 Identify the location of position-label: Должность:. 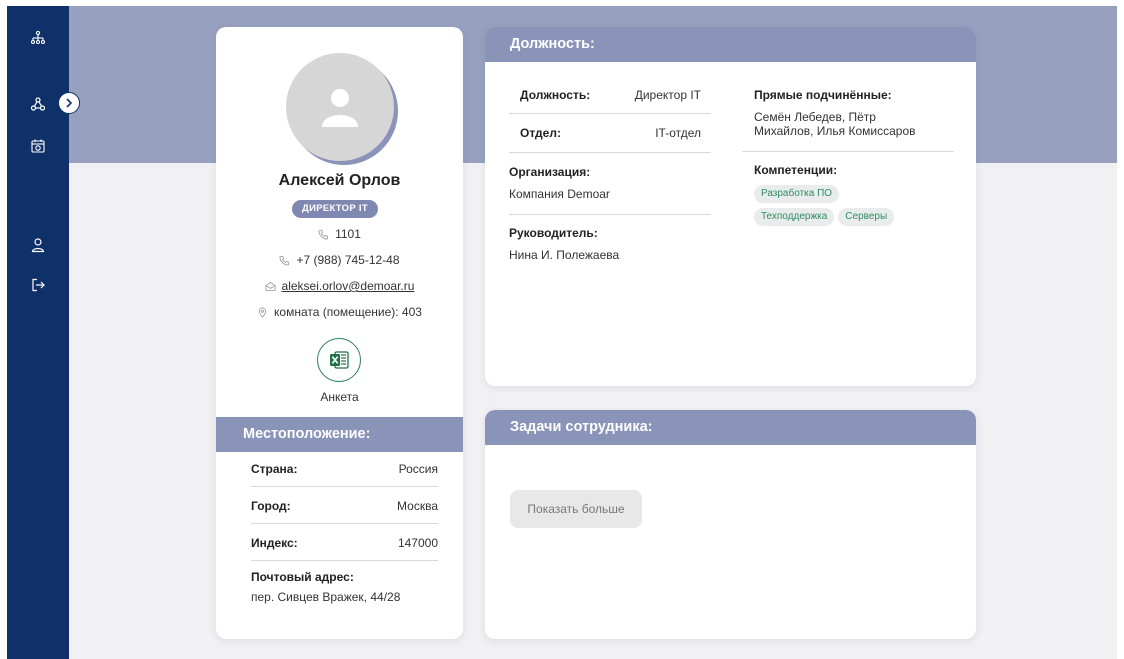
(555, 95).